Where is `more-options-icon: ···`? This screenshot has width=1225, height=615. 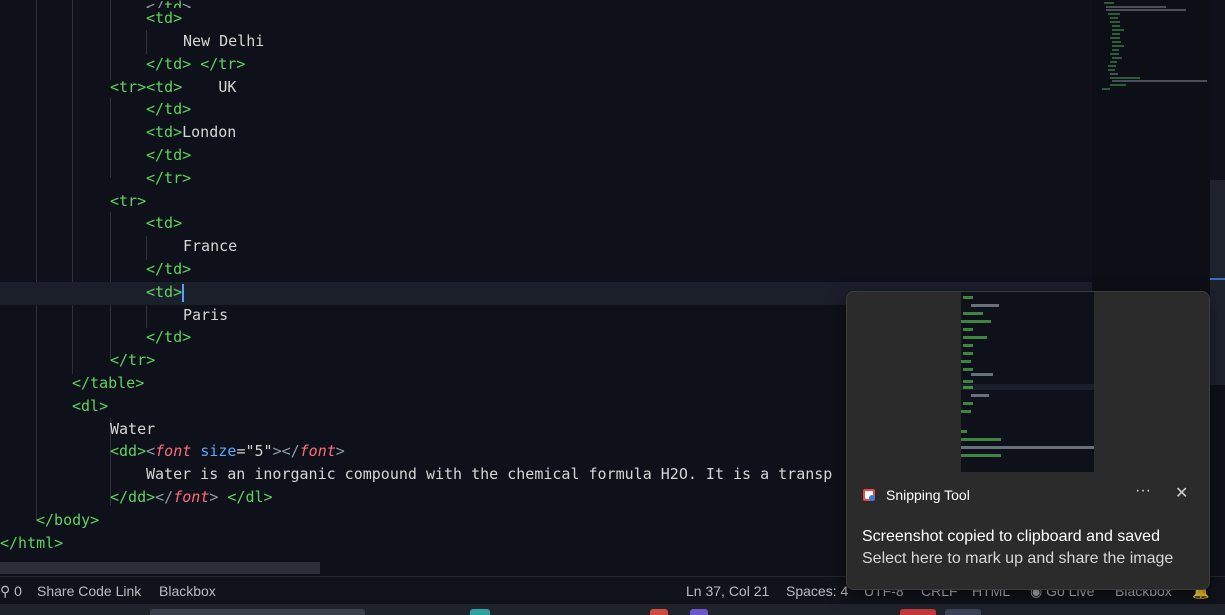
more-options-icon: ··· is located at coordinates (1143, 491).